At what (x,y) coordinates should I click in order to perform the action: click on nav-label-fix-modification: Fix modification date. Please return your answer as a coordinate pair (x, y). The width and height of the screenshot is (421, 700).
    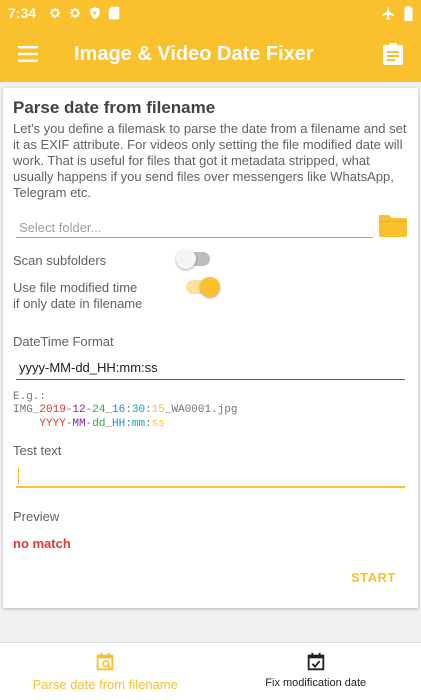
    Looking at the image, I should click on (316, 683).